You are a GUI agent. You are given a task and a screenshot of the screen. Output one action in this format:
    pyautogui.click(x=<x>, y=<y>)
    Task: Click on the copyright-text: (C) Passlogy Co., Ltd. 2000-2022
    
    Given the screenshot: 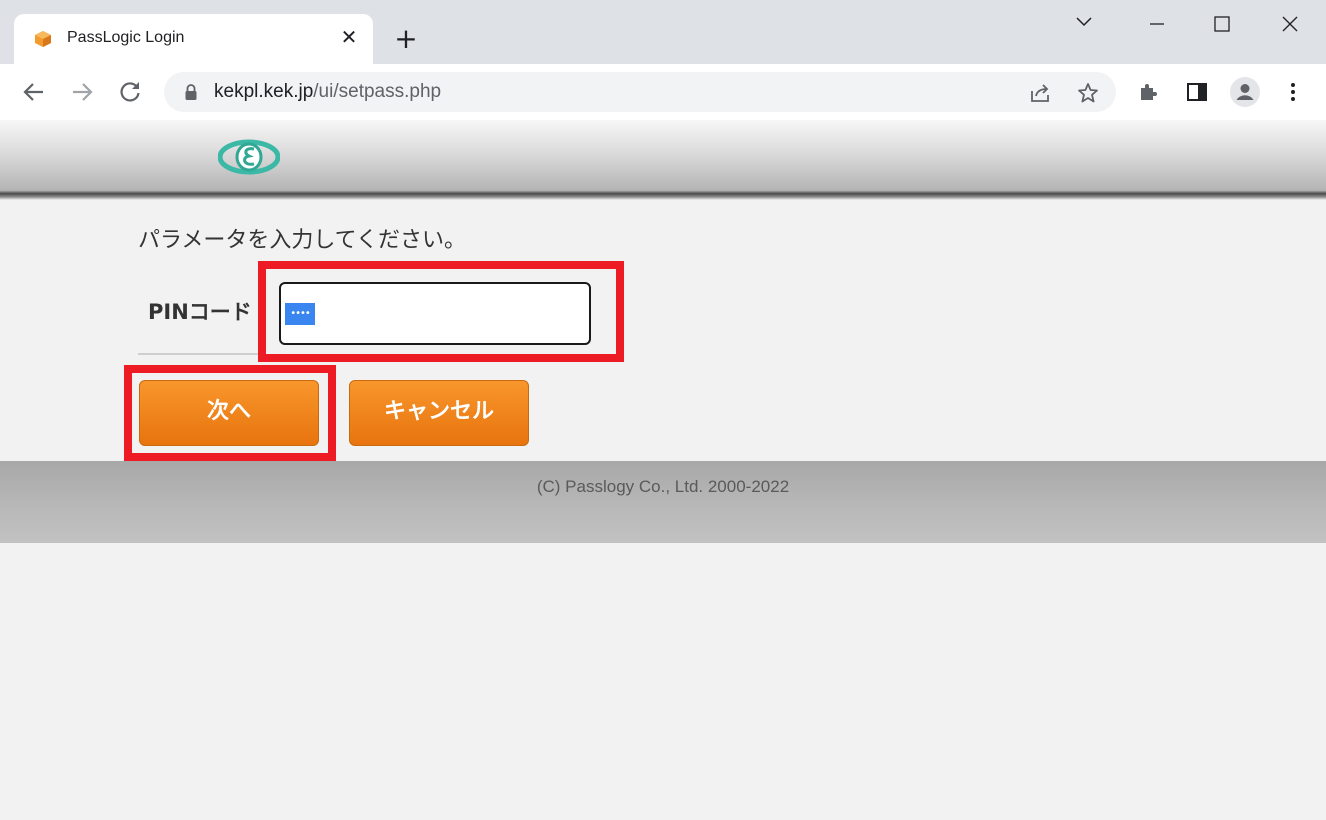 What is the action you would take?
    pyautogui.click(x=663, y=486)
    